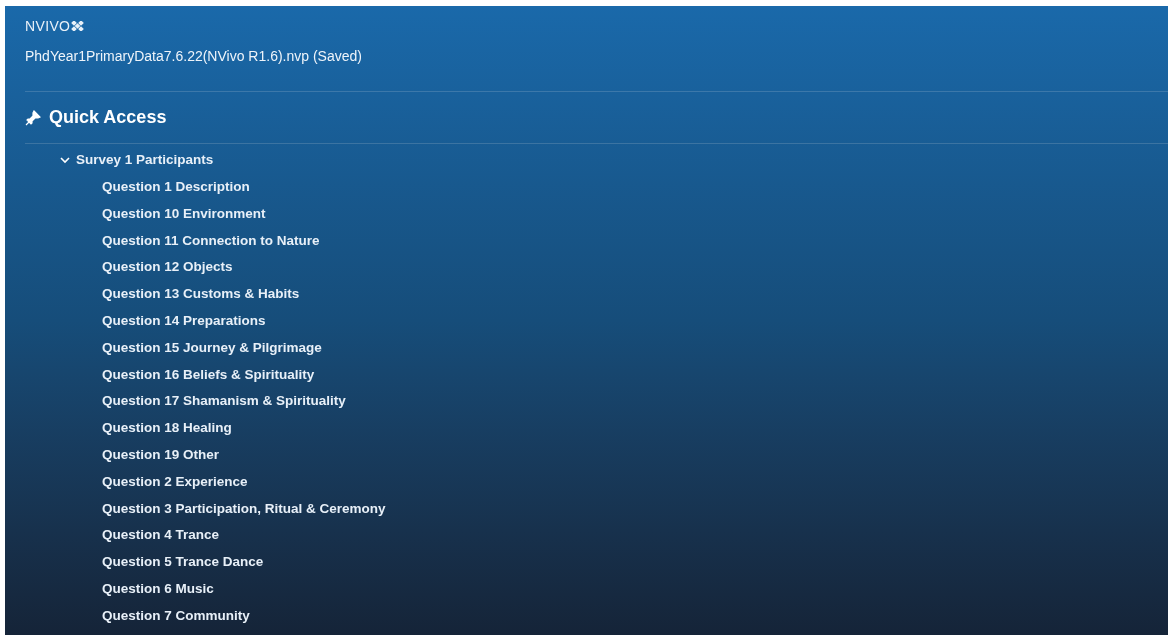 The width and height of the screenshot is (1168, 635). I want to click on tree-item: Question 13 Customs & Habits, so click(201, 294).